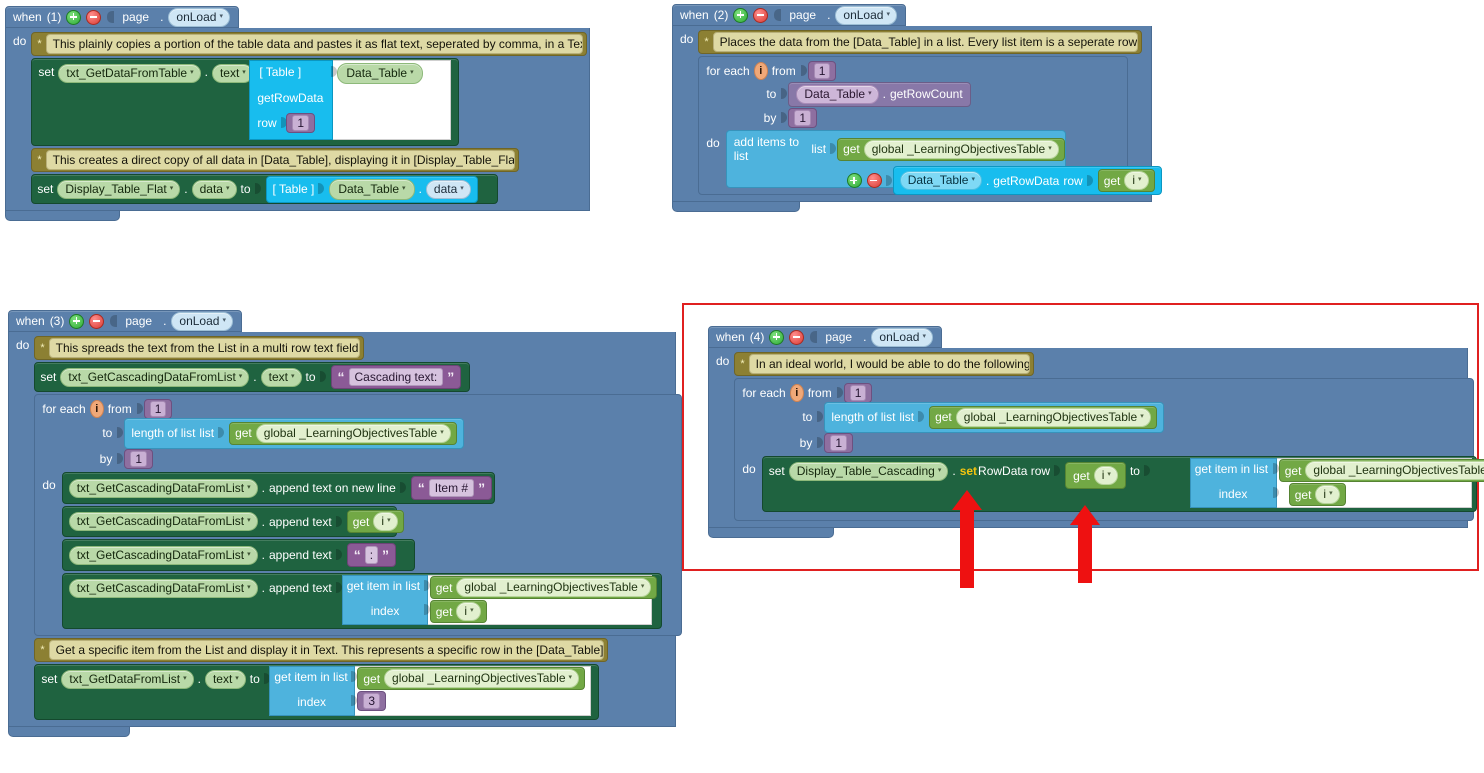  I want to click on component-dropdown: Display_Table_Flat ▾, so click(119, 189).